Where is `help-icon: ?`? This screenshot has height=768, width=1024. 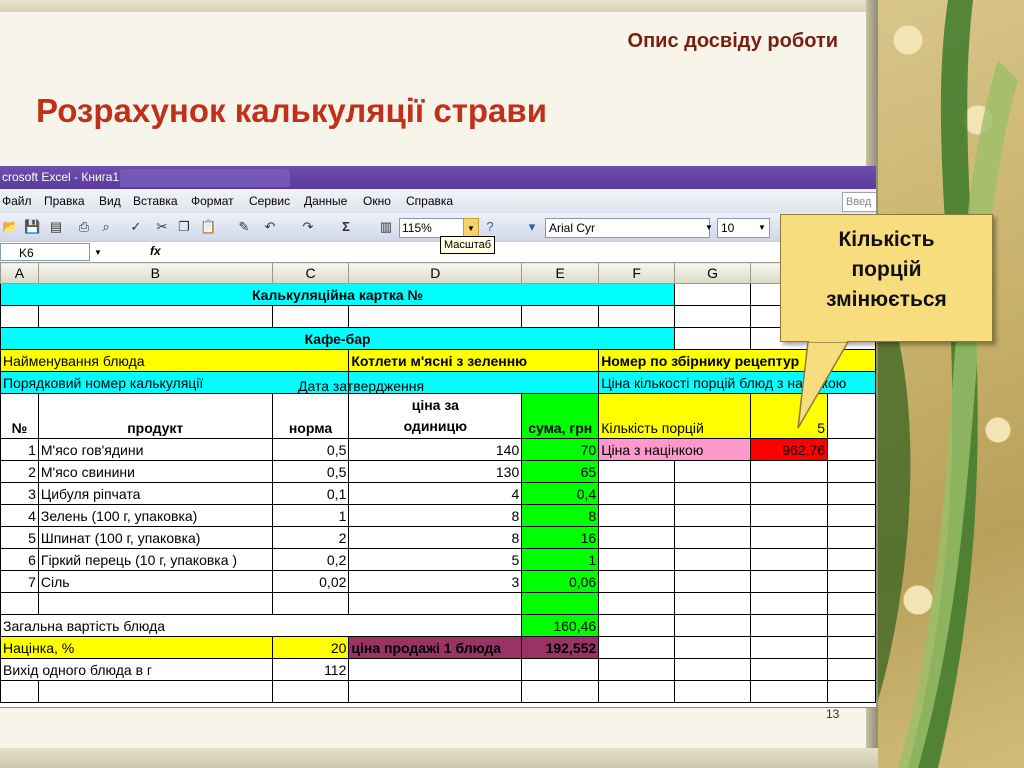 help-icon: ? is located at coordinates (490, 227).